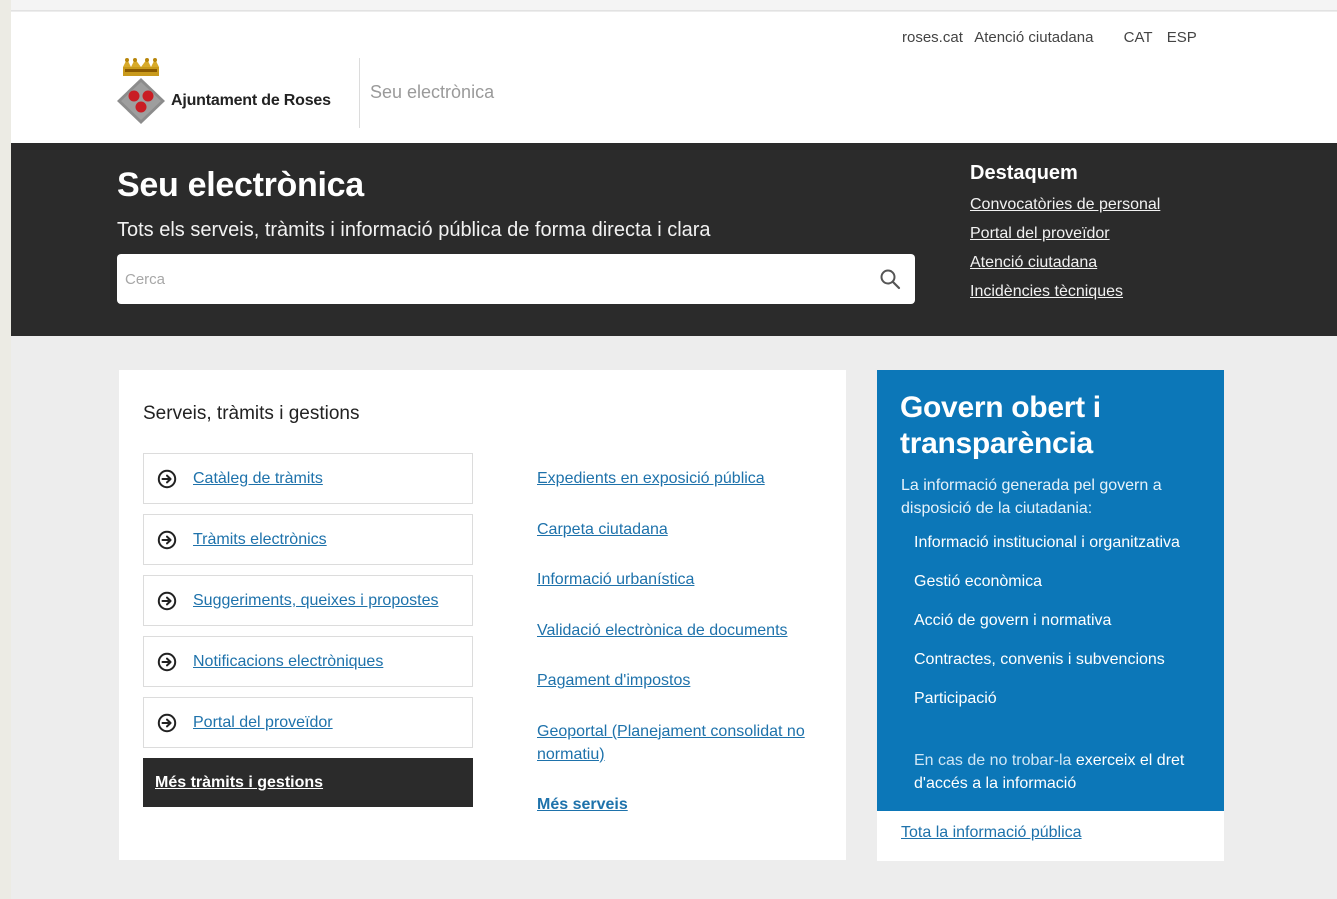 Image resolution: width=1337 pixels, height=899 pixels. I want to click on utility-nav: roses.cat Atenció ciutadana CAT ESP, so click(1049, 37).